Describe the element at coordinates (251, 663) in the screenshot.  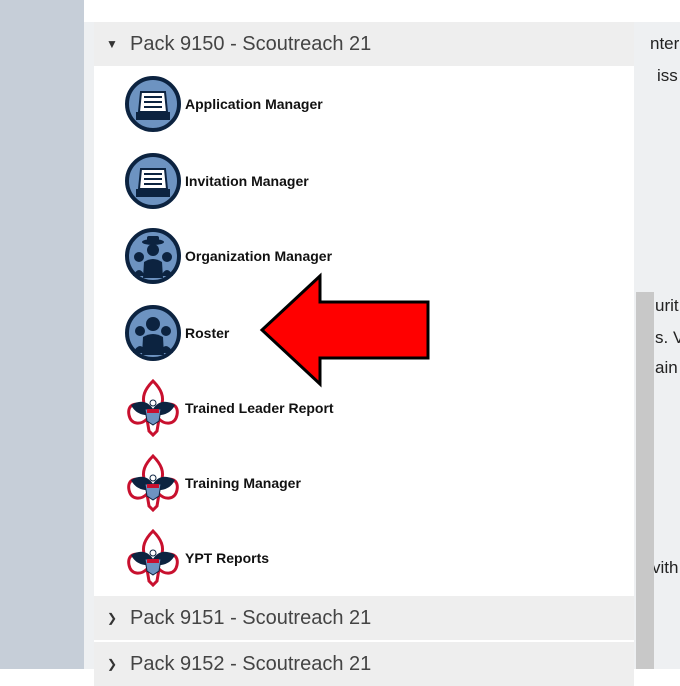
I see `pack-name: Pack 9152 - Scoutreach 21` at that location.